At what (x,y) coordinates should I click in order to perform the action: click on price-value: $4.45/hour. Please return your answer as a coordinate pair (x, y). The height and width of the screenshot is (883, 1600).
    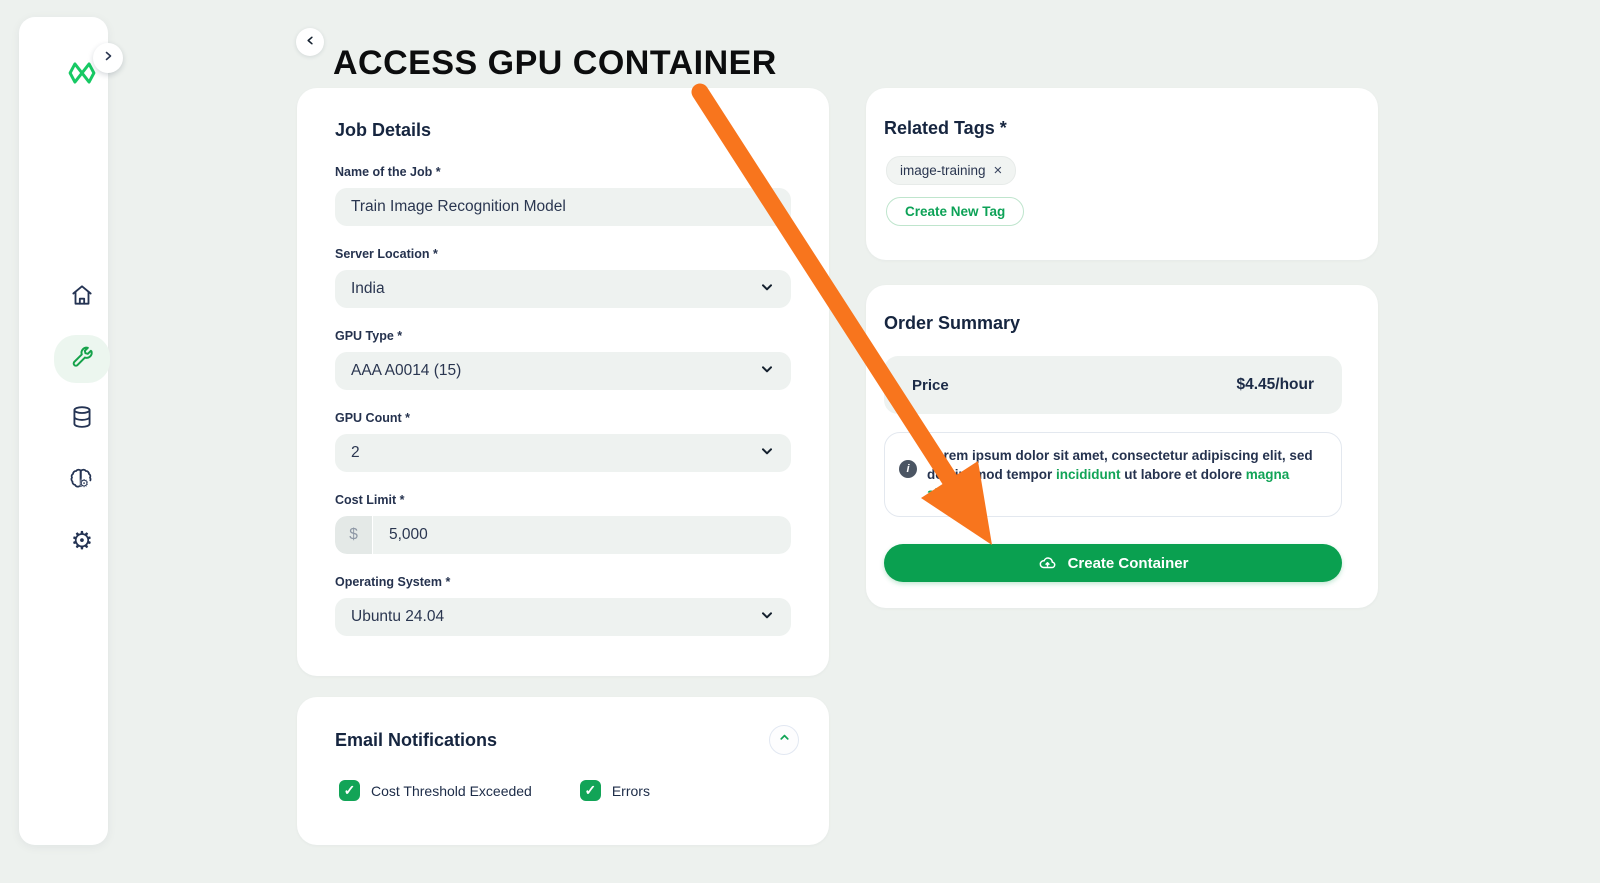
    Looking at the image, I should click on (1275, 384).